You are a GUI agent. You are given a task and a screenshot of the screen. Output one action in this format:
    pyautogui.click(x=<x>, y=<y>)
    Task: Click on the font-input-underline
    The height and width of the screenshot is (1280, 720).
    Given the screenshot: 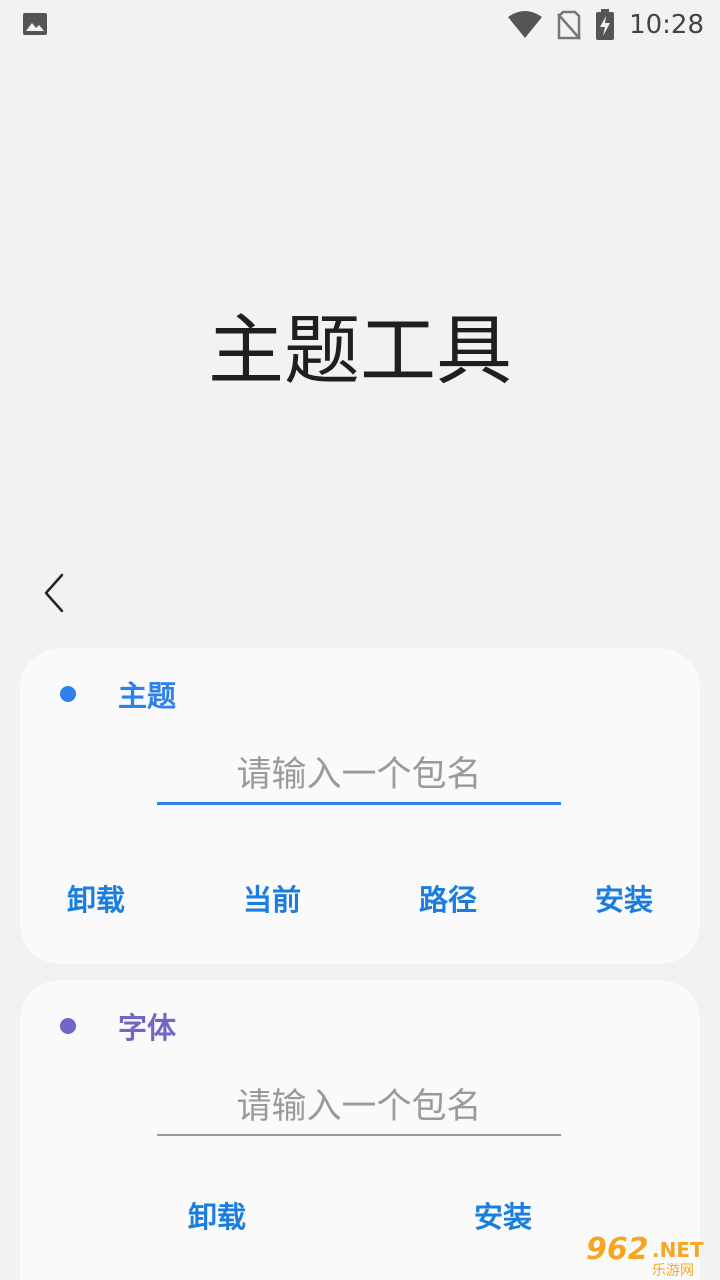 What is the action you would take?
    pyautogui.click(x=359, y=1135)
    